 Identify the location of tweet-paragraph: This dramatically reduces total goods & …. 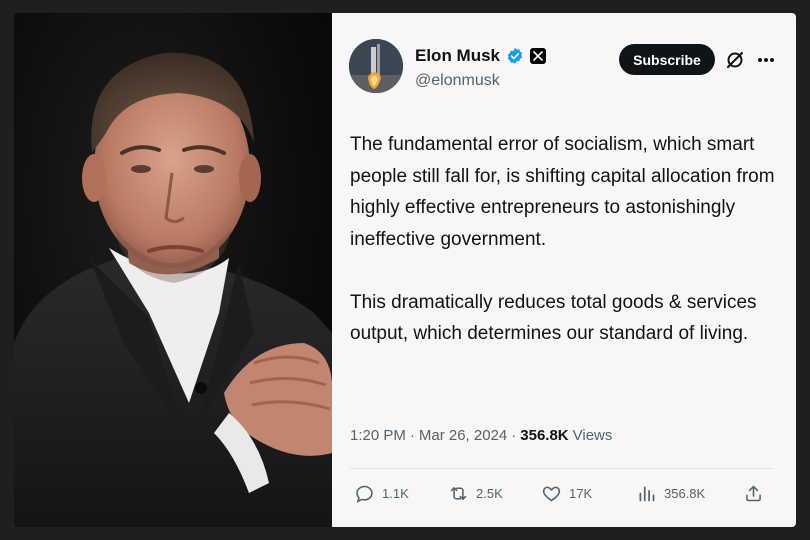
(553, 318).